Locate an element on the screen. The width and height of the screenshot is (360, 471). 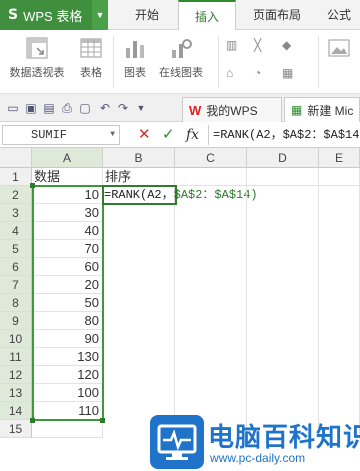
cell-a10: 90 is located at coordinates (67, 339).